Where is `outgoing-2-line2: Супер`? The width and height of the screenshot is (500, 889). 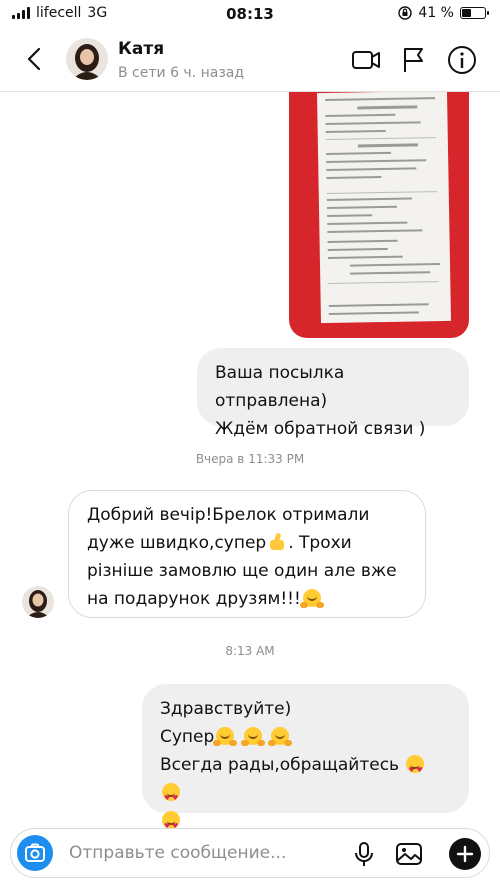 outgoing-2-line2: Супер is located at coordinates (305, 737).